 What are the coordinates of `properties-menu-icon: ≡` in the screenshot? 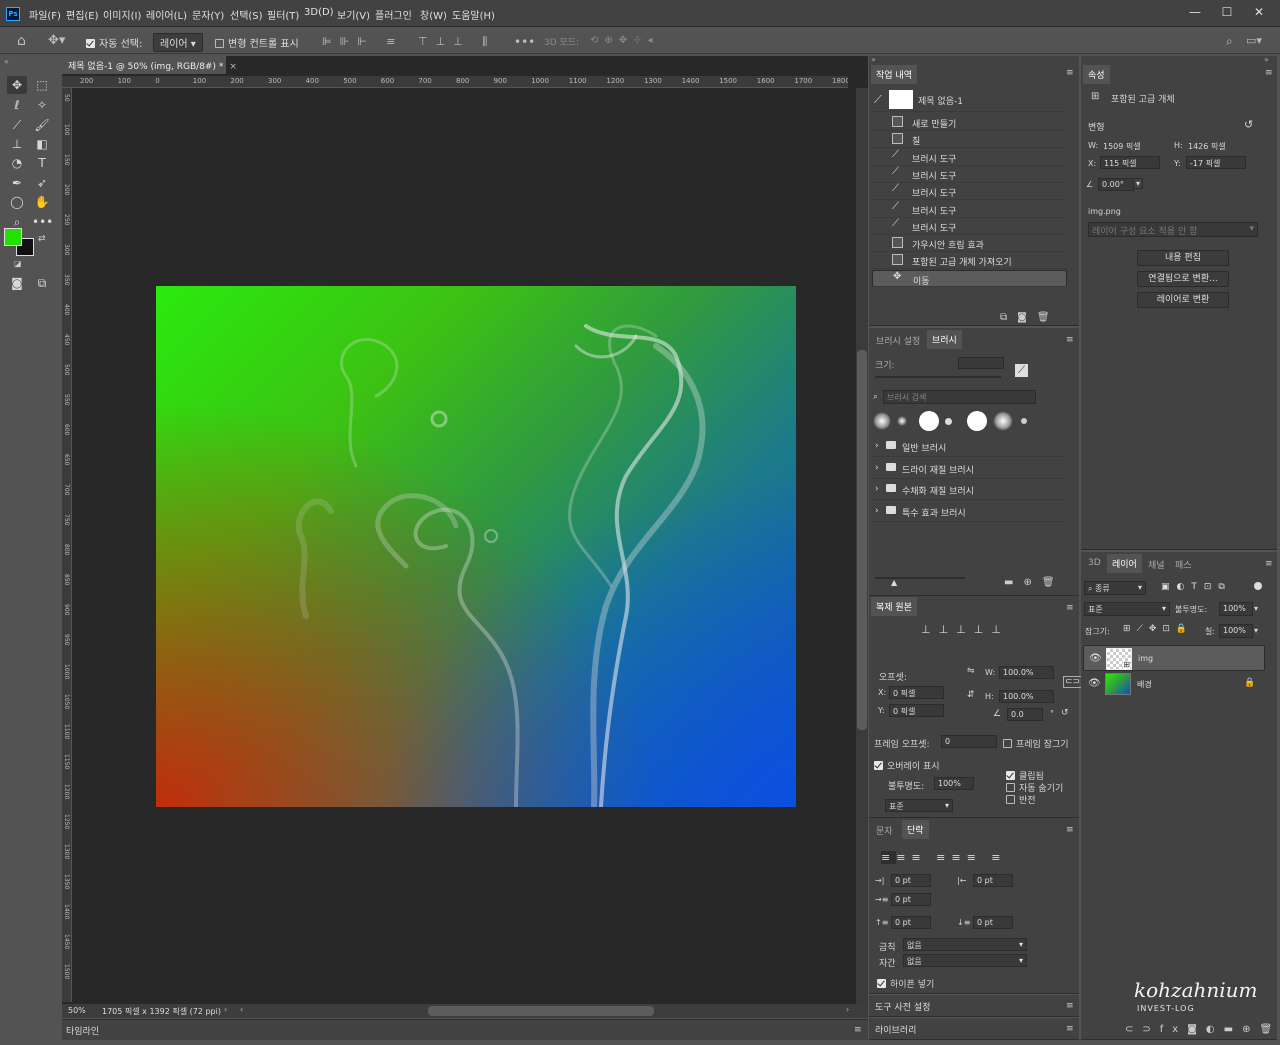 It's located at (1269, 73).